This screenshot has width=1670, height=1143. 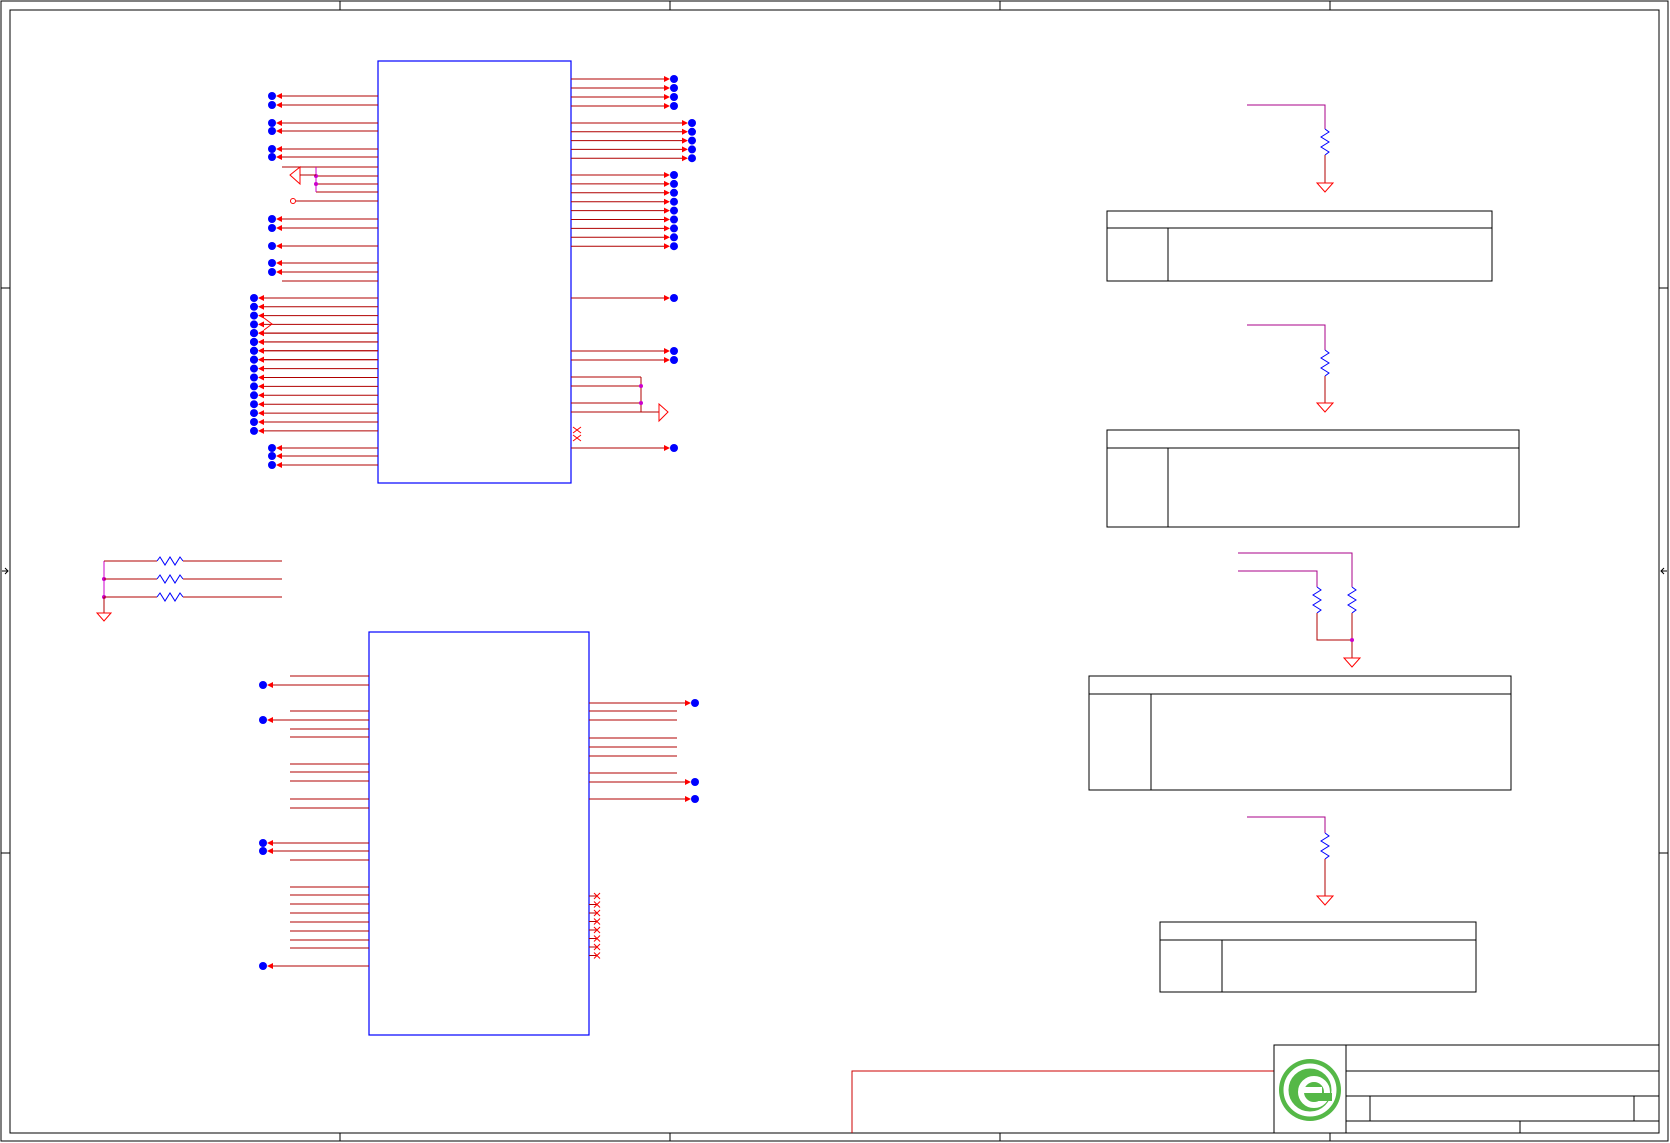 What do you see at coordinates (620, 409) in the screenshot?
I see `upper-right-ground-net` at bounding box center [620, 409].